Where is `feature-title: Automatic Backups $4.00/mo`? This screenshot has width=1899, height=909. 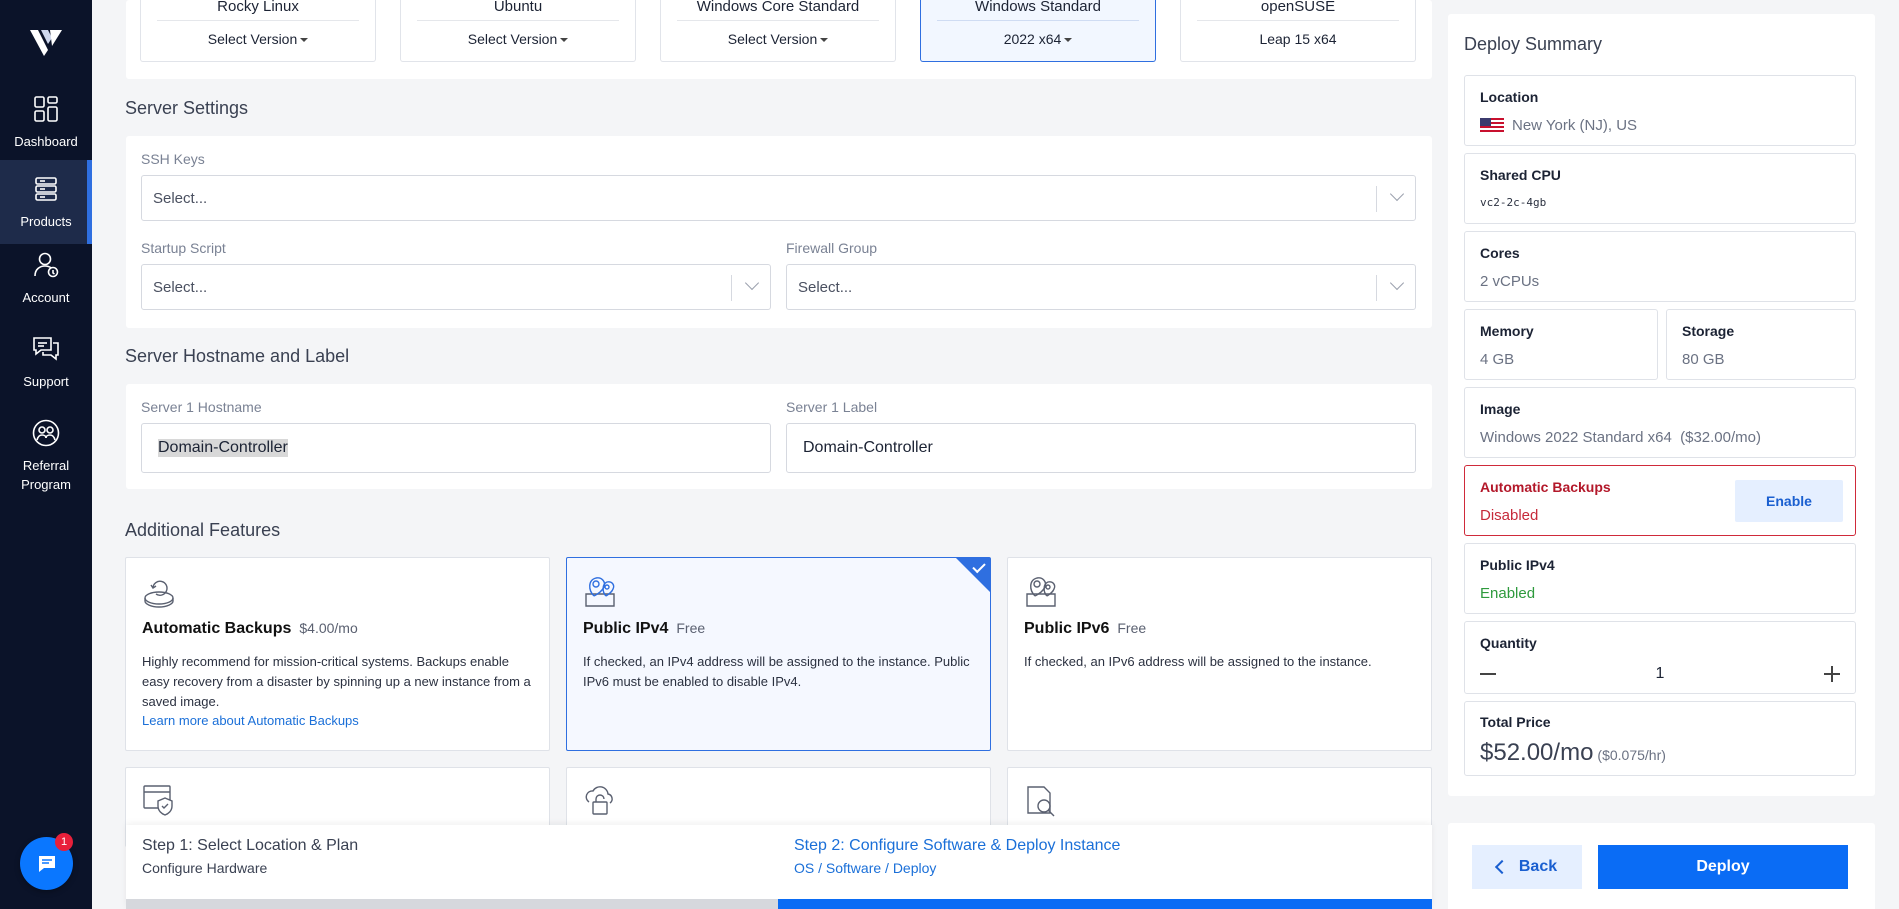 feature-title: Automatic Backups $4.00/mo is located at coordinates (250, 628).